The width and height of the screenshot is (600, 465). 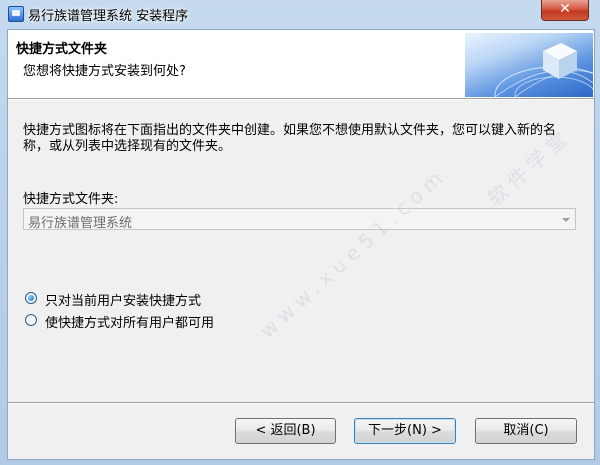 I want to click on close-button: ✕, so click(x=565, y=10).